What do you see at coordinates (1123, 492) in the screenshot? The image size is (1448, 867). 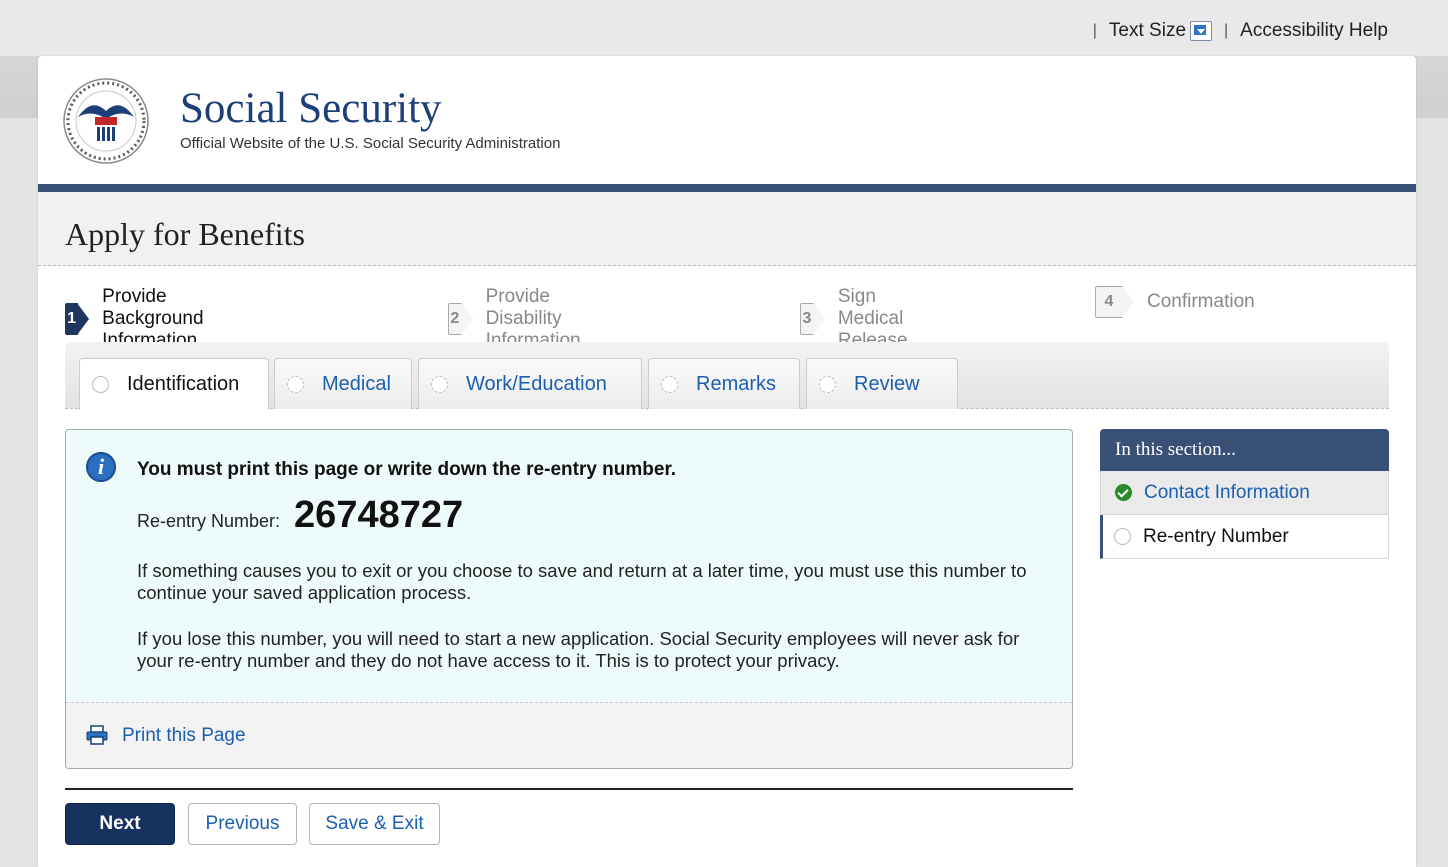 I see `check-circle-icon` at bounding box center [1123, 492].